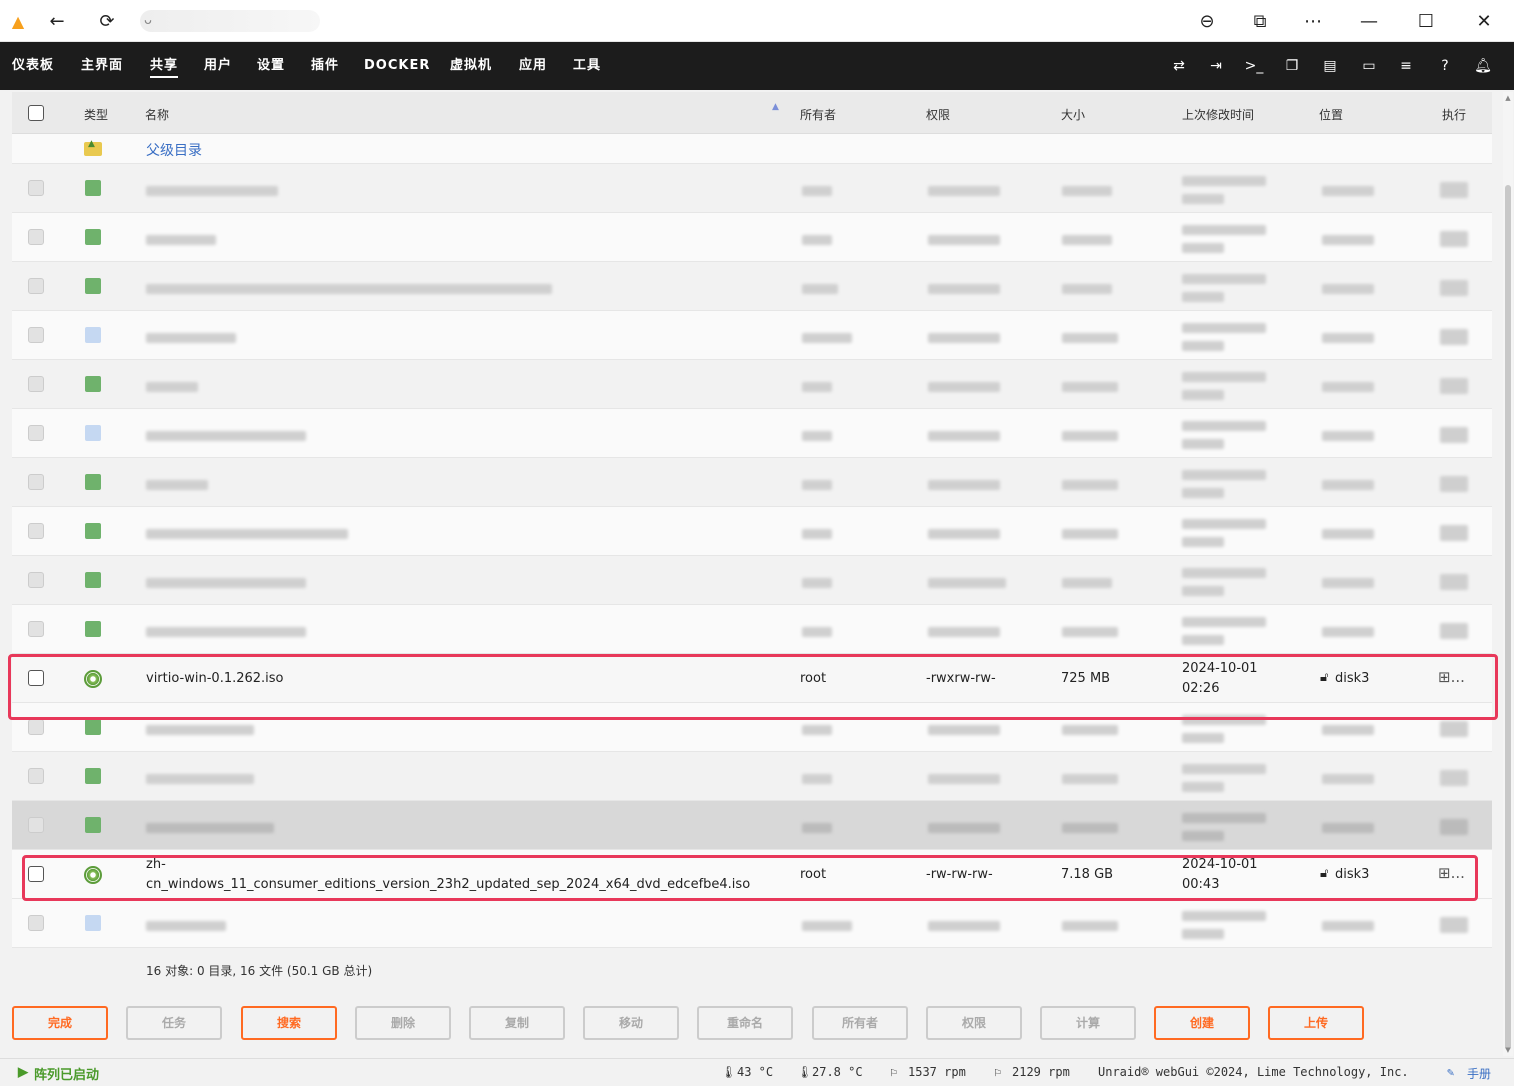  Describe the element at coordinates (1330, 66) in the screenshot. I see `notes-icon: ▤` at that location.